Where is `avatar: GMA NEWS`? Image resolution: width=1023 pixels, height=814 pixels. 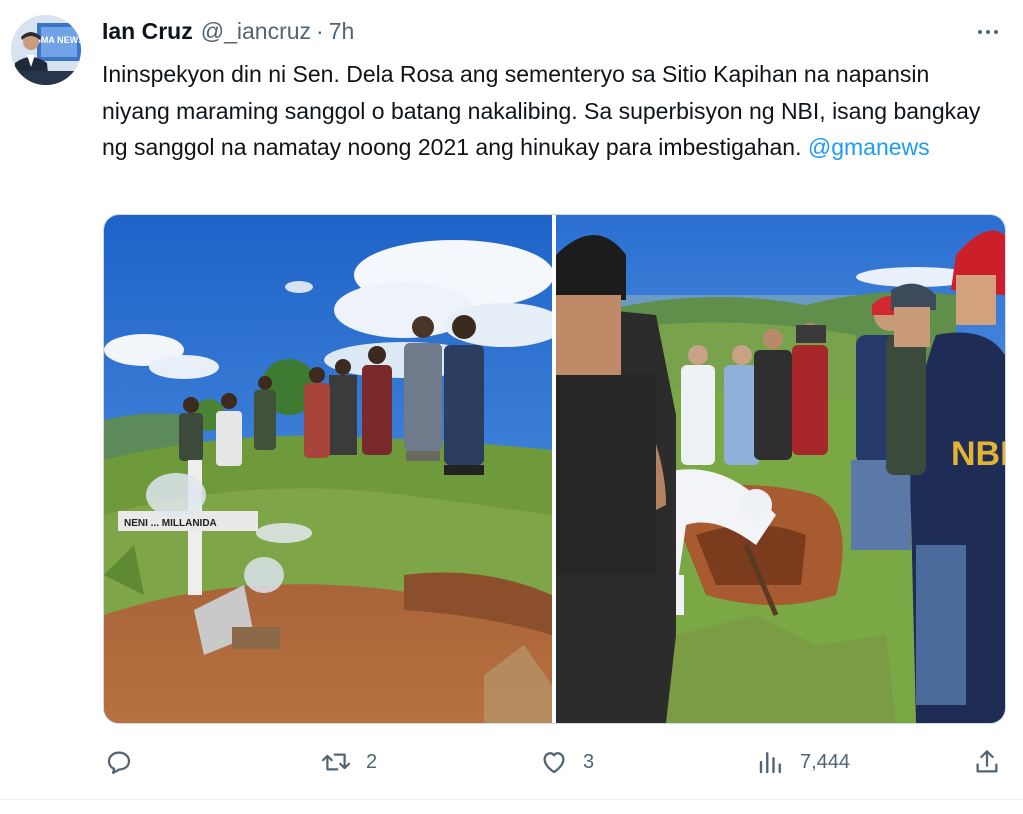 avatar: GMA NEWS is located at coordinates (46, 50).